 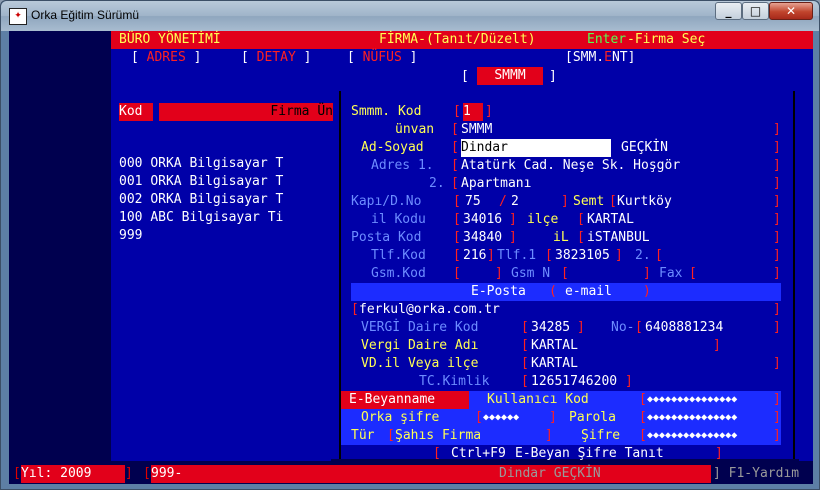 I want to click on tc-kimlik-label: TC.Kimlik, so click(x=454, y=381).